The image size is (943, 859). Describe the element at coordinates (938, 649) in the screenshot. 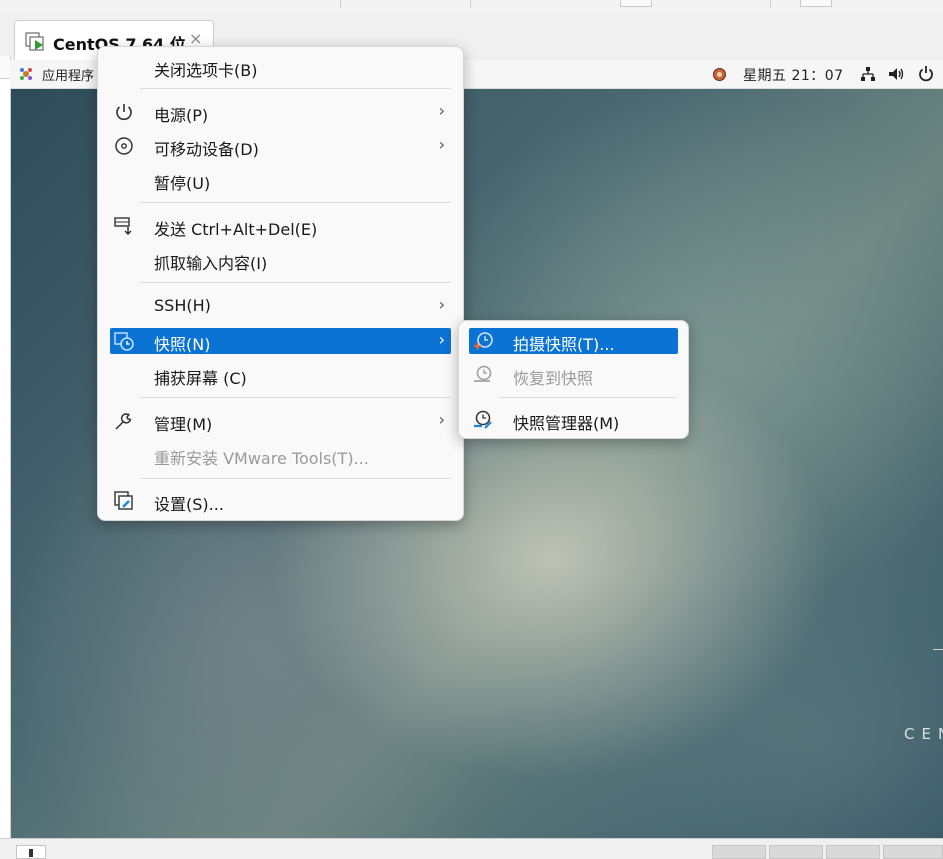

I see `desktop-brand-mark` at that location.